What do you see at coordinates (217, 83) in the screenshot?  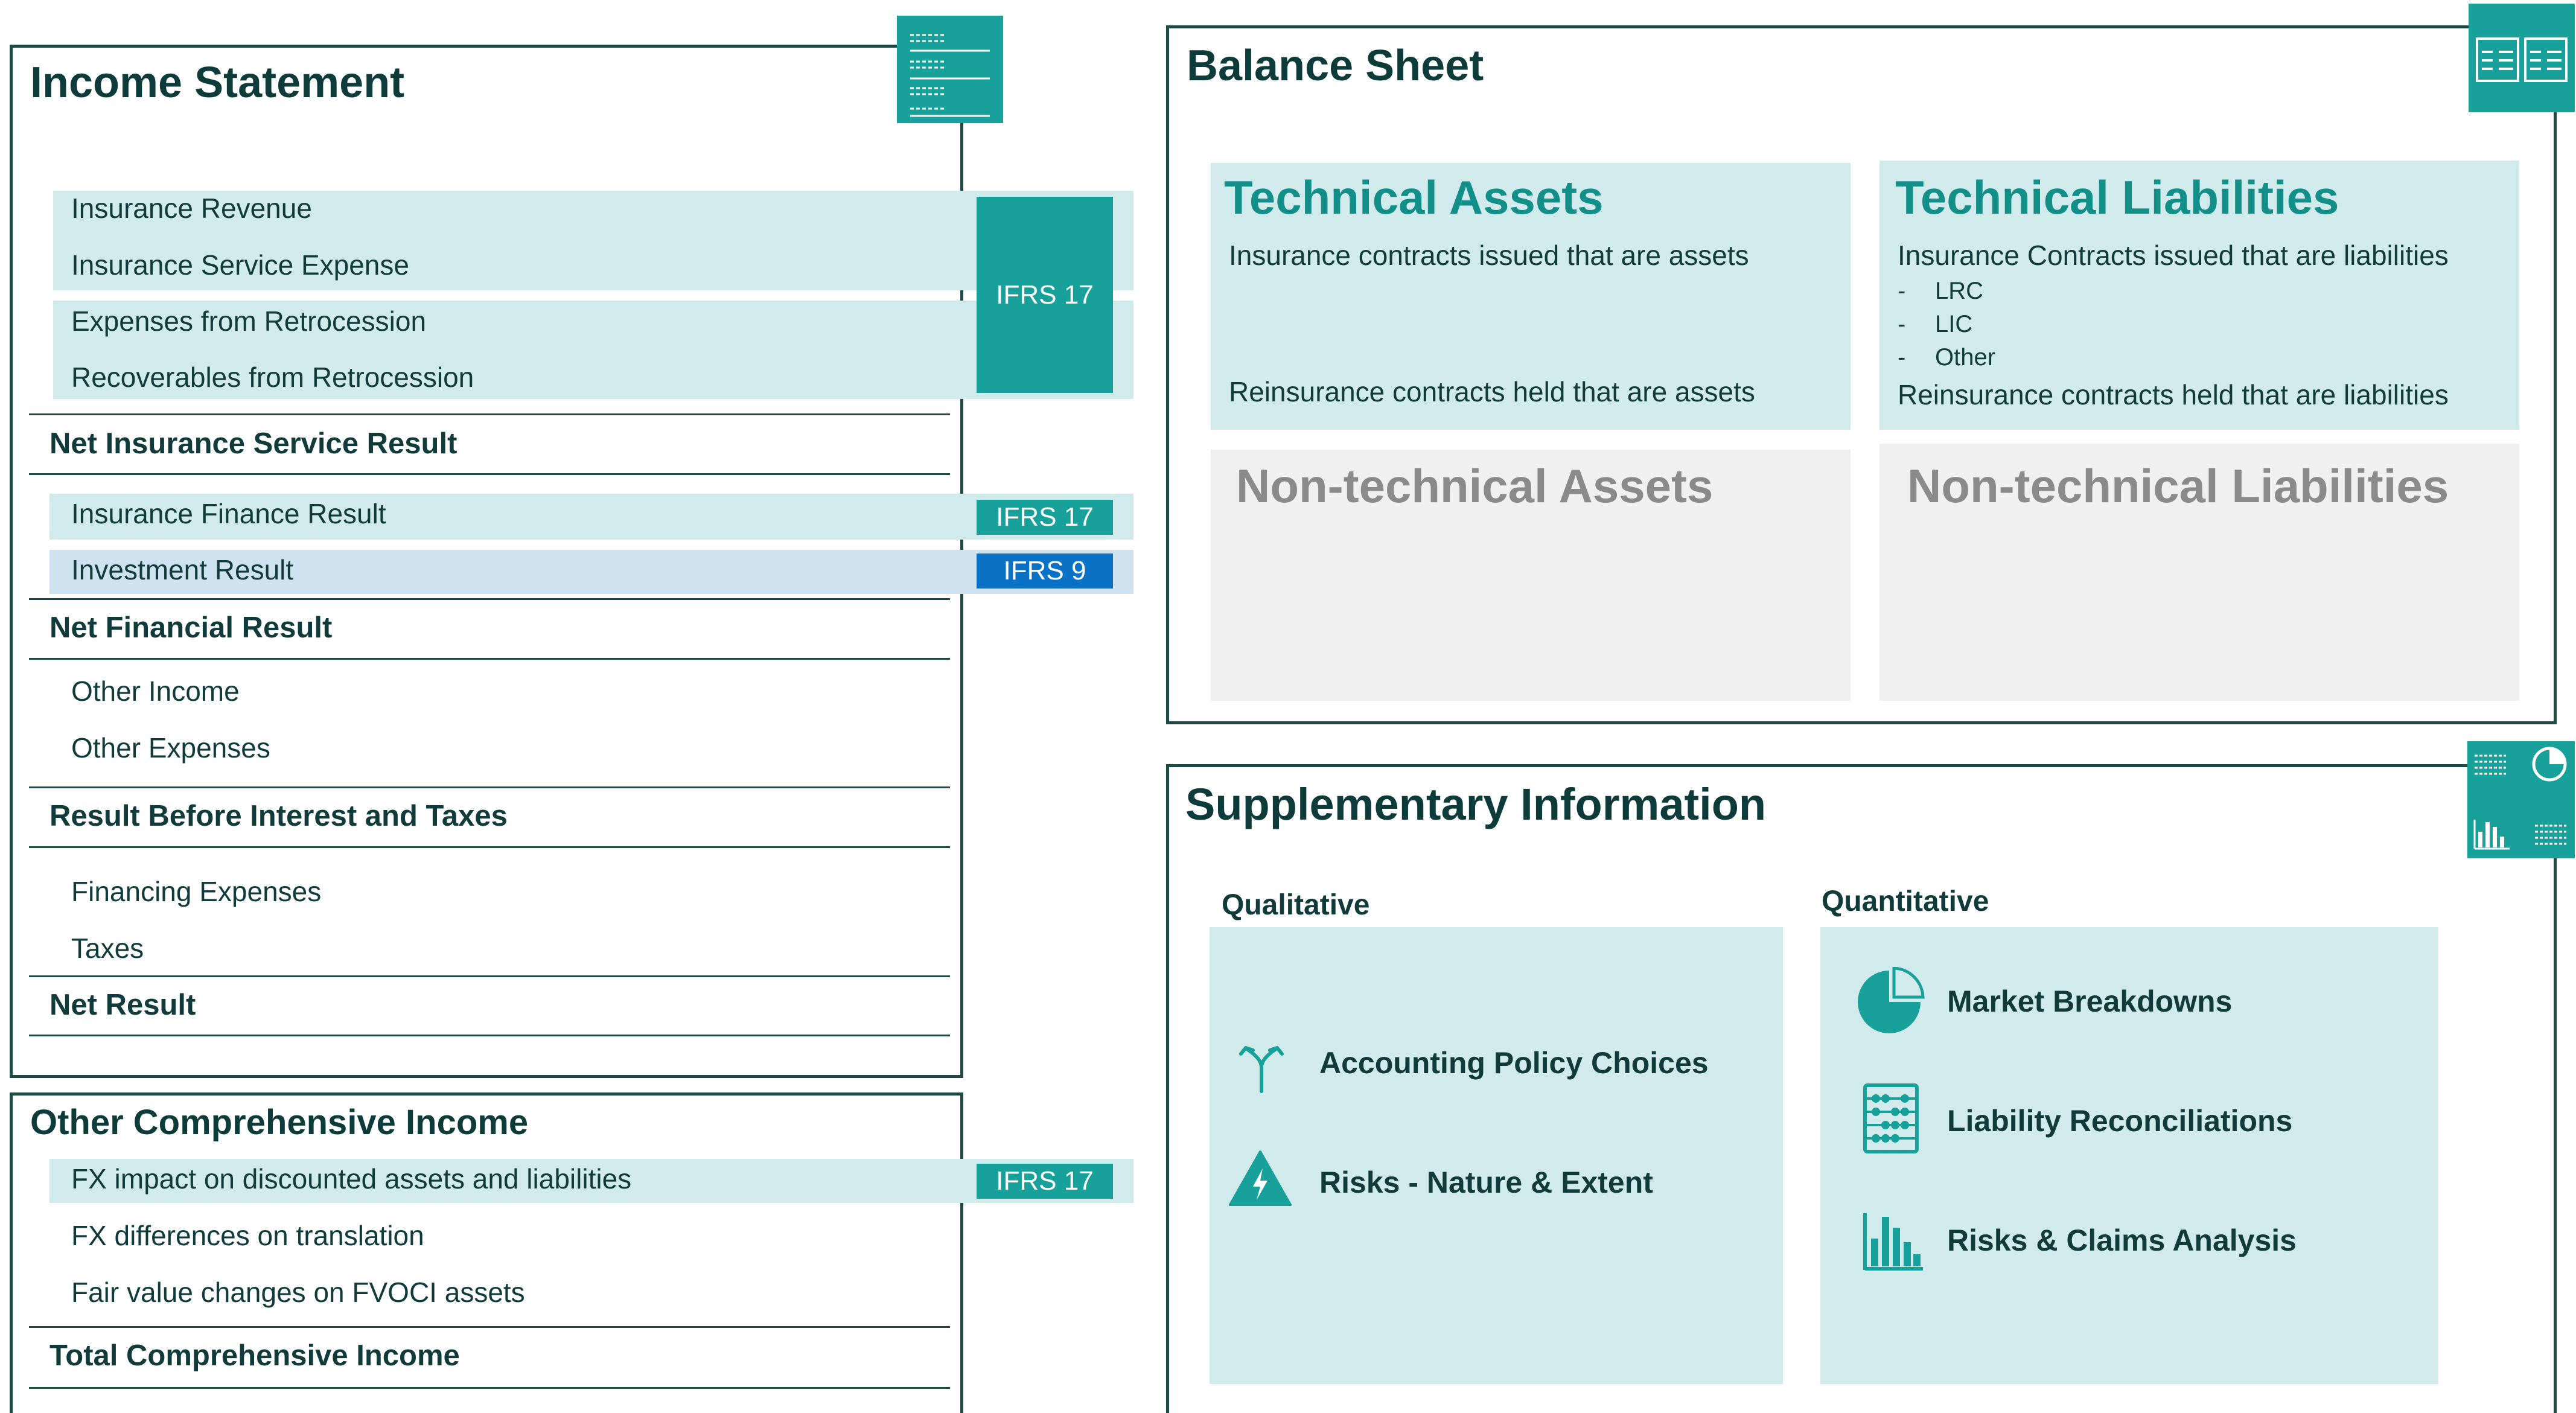 I see `income-statement-title: Income Statement` at bounding box center [217, 83].